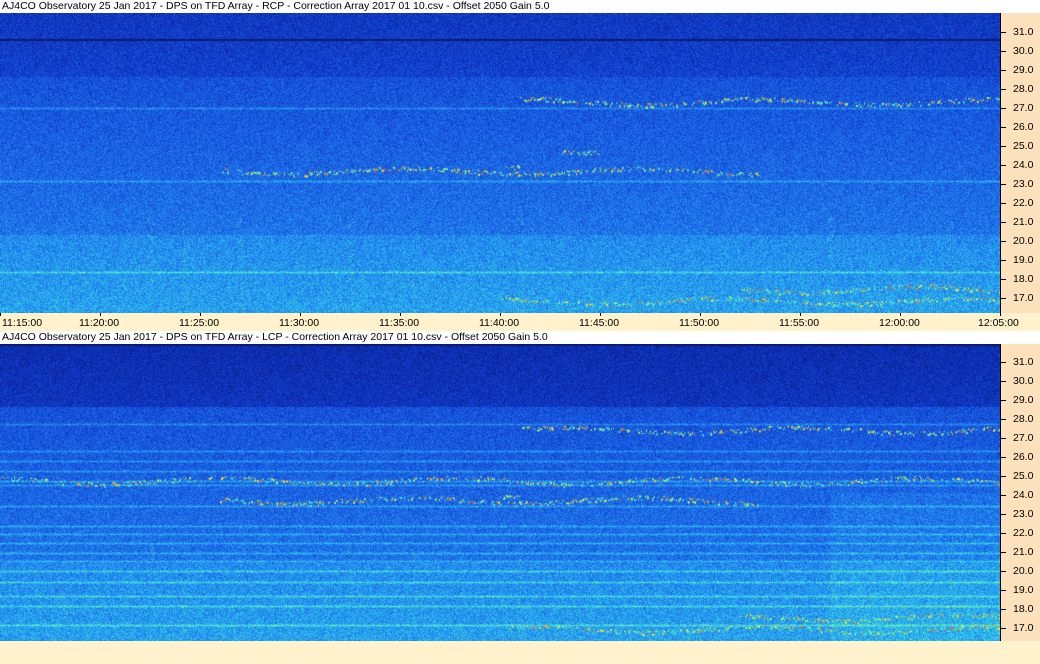  What do you see at coordinates (699, 323) in the screenshot?
I see `time-tick-label: 11:50:00` at bounding box center [699, 323].